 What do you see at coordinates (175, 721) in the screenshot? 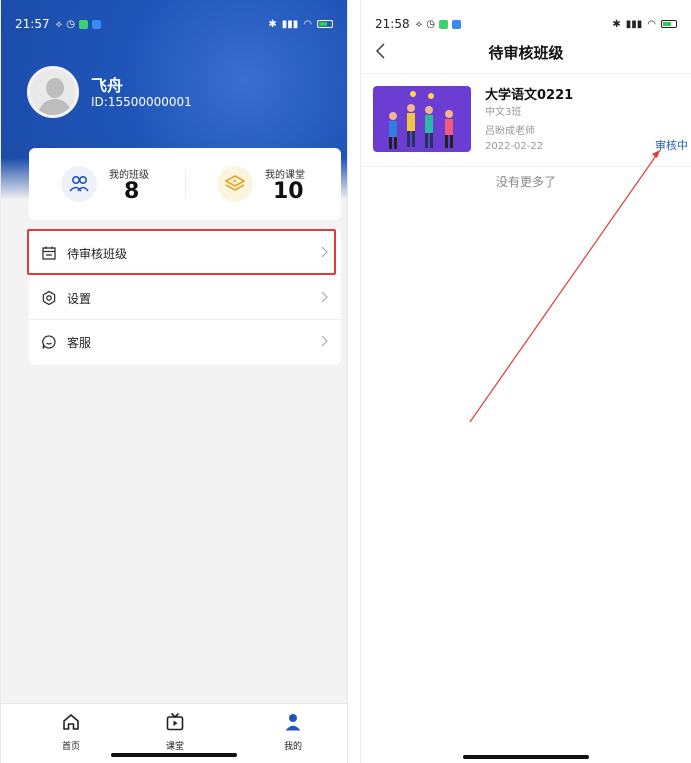
I see `tv-play-icon` at bounding box center [175, 721].